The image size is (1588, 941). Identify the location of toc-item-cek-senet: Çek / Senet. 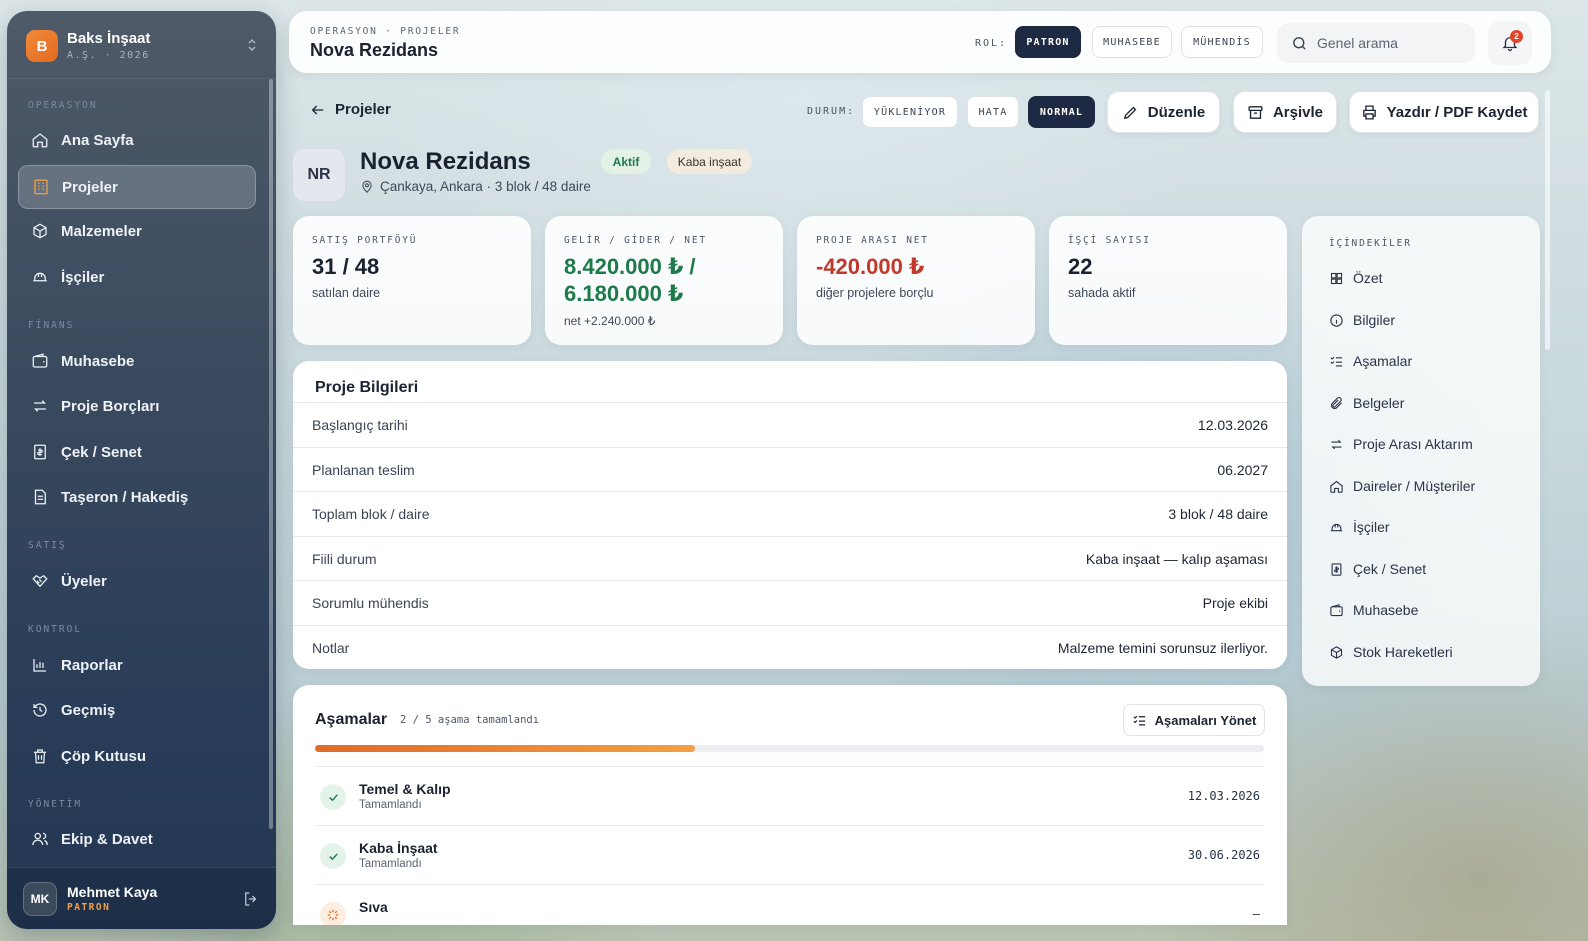
(1377, 569).